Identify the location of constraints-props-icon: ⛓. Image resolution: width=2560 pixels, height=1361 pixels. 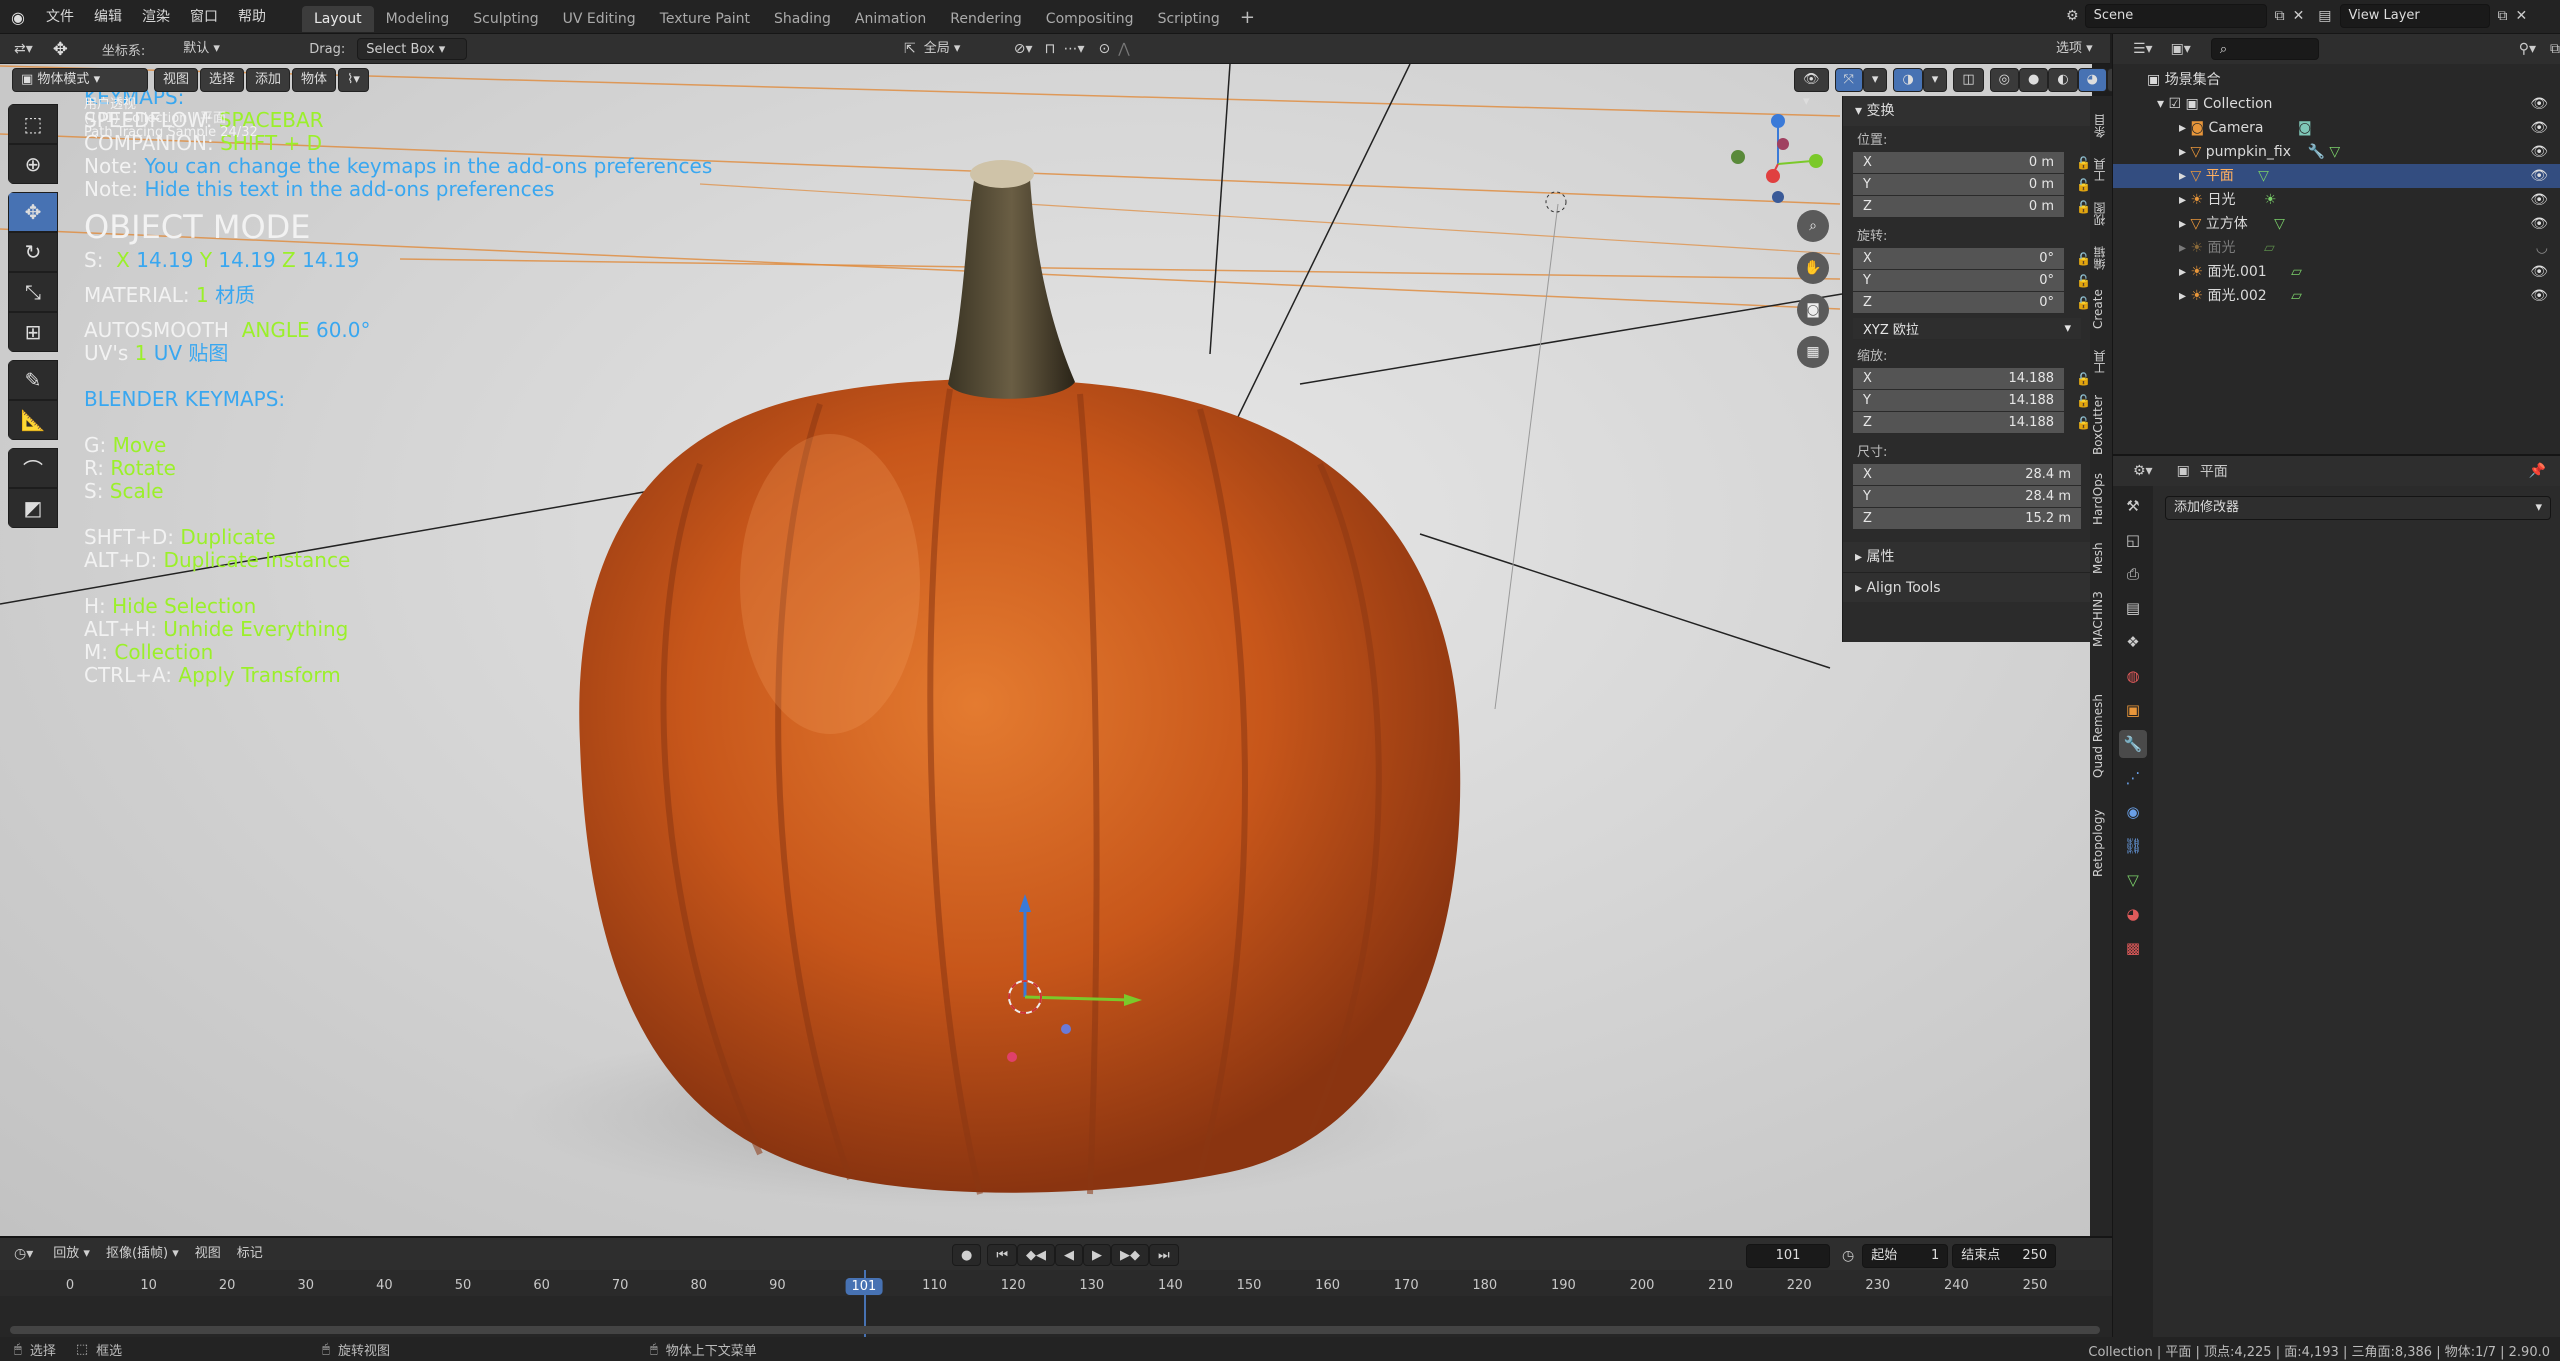
(2133, 846).